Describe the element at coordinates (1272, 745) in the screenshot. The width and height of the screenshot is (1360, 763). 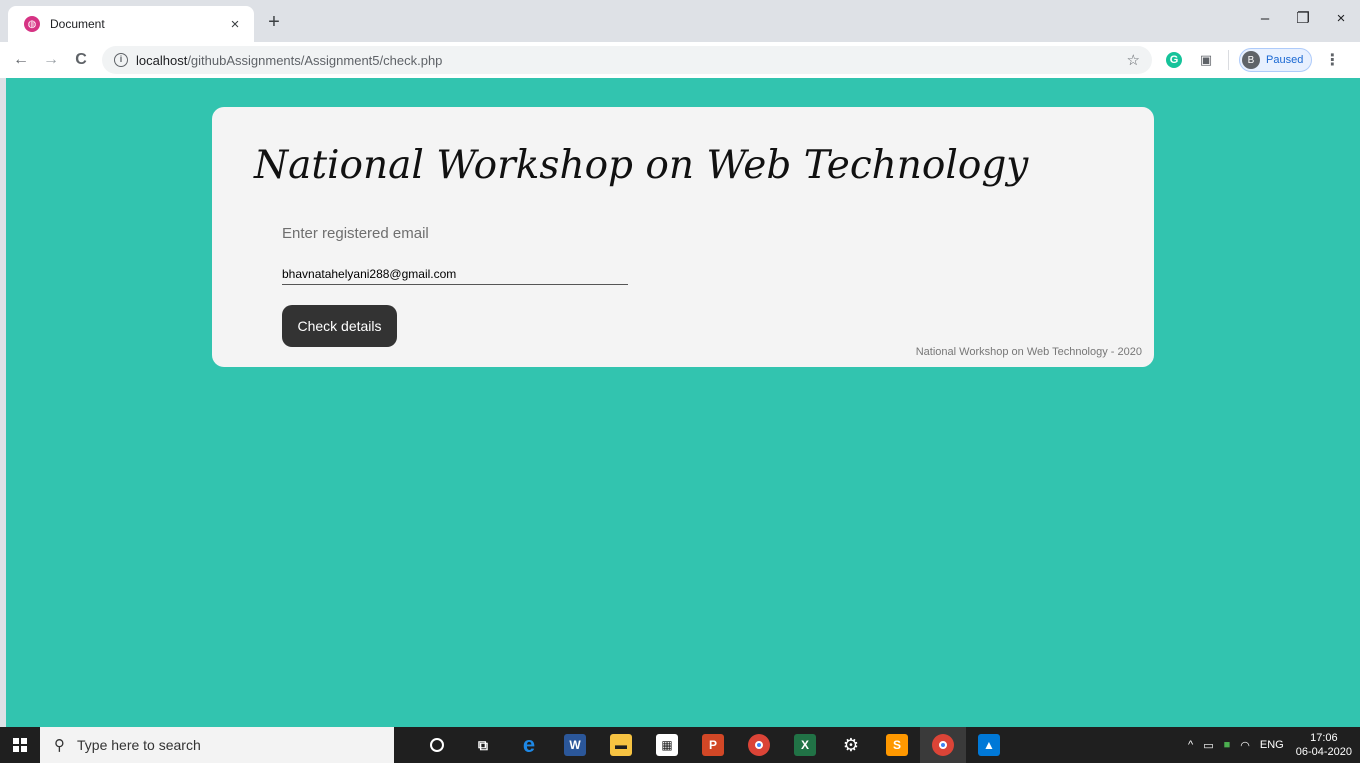
I see `language-indicator: ENG` at that location.